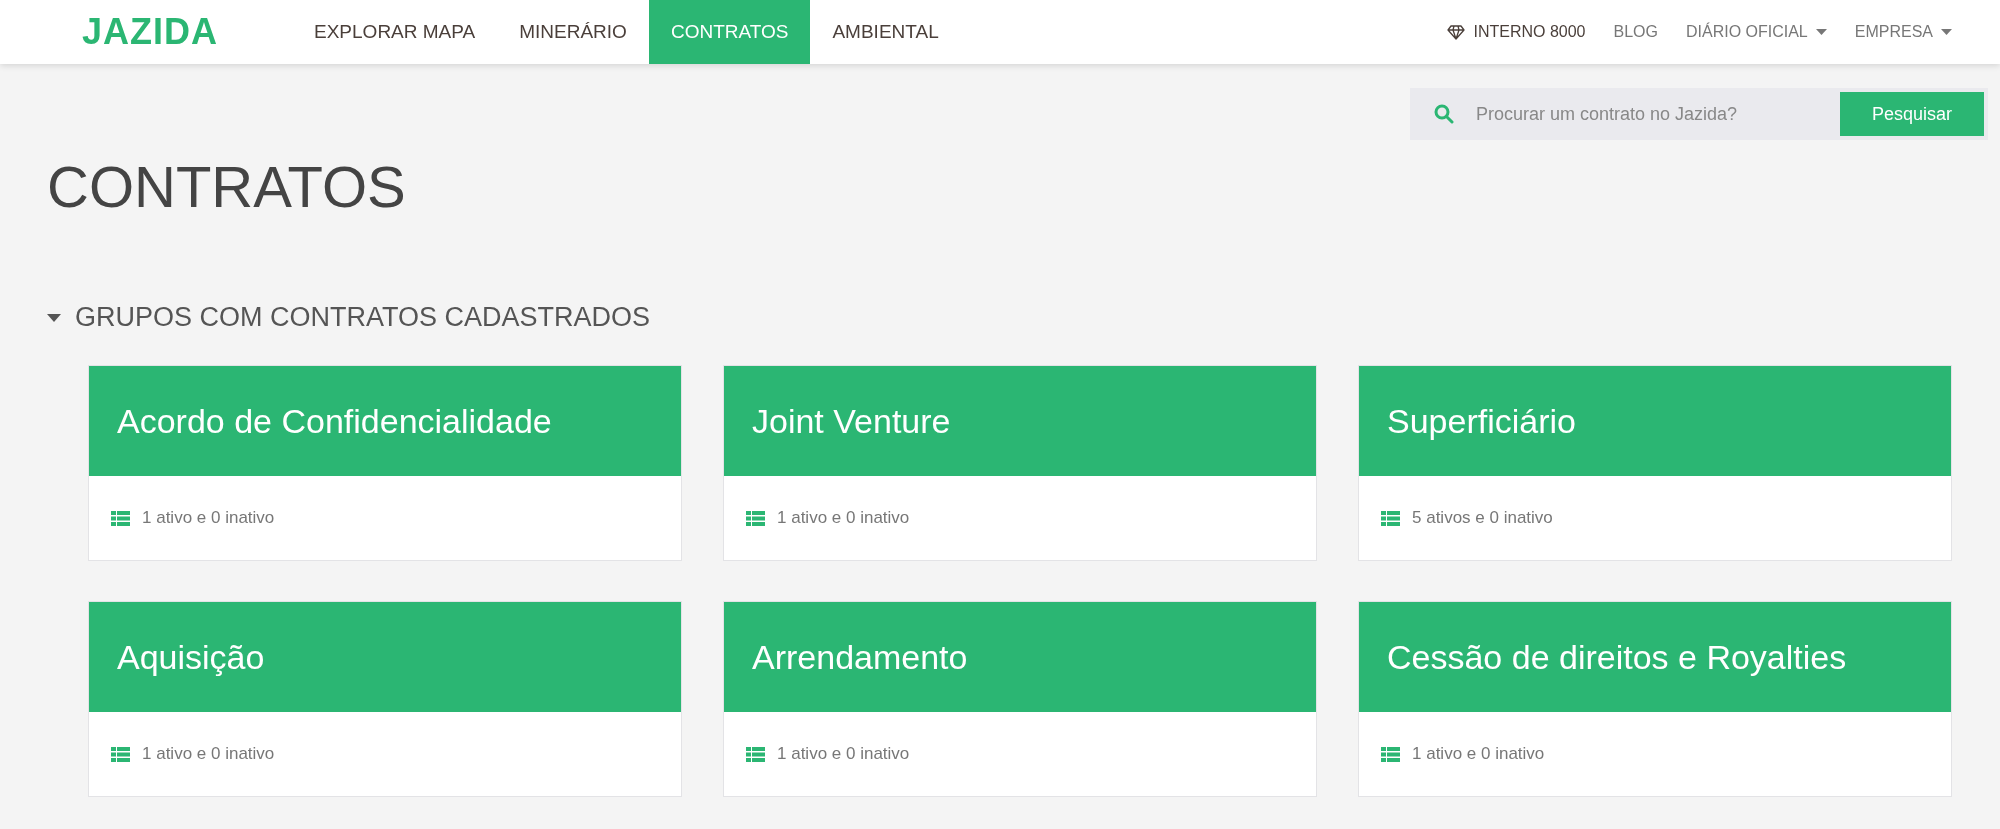  I want to click on card-title: Aquisição, so click(385, 657).